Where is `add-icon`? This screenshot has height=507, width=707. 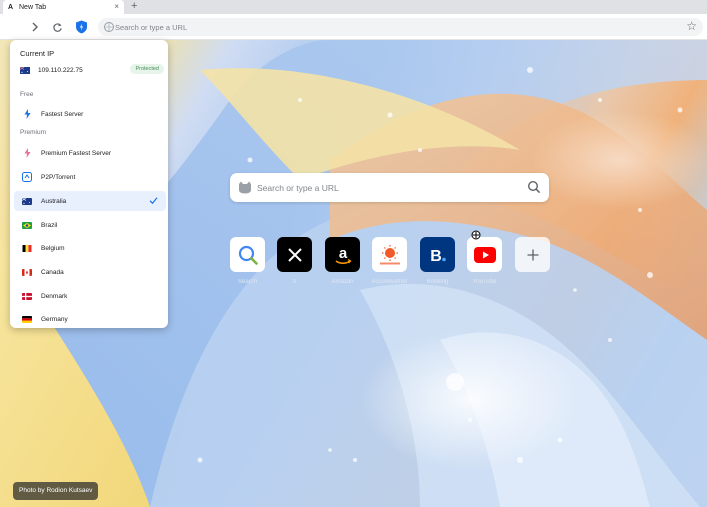
add-icon is located at coordinates (532, 254).